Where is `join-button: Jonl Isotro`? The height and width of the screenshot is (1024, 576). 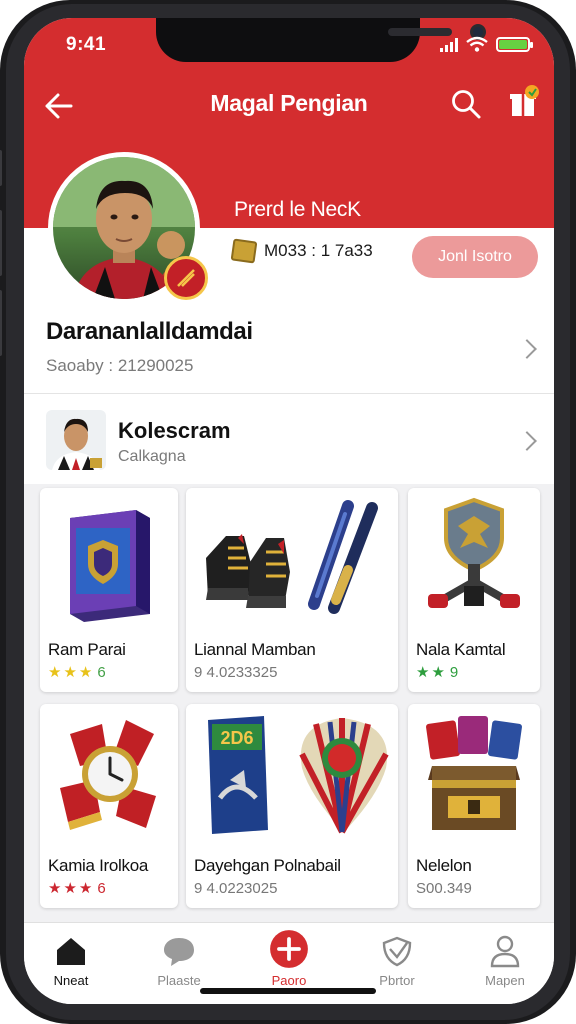 join-button: Jonl Isotro is located at coordinates (475, 257).